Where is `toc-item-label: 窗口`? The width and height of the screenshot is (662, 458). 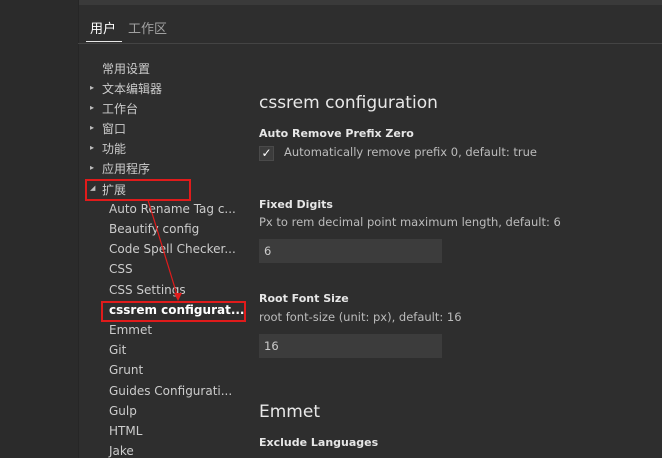 toc-item-label: 窗口 is located at coordinates (114, 129).